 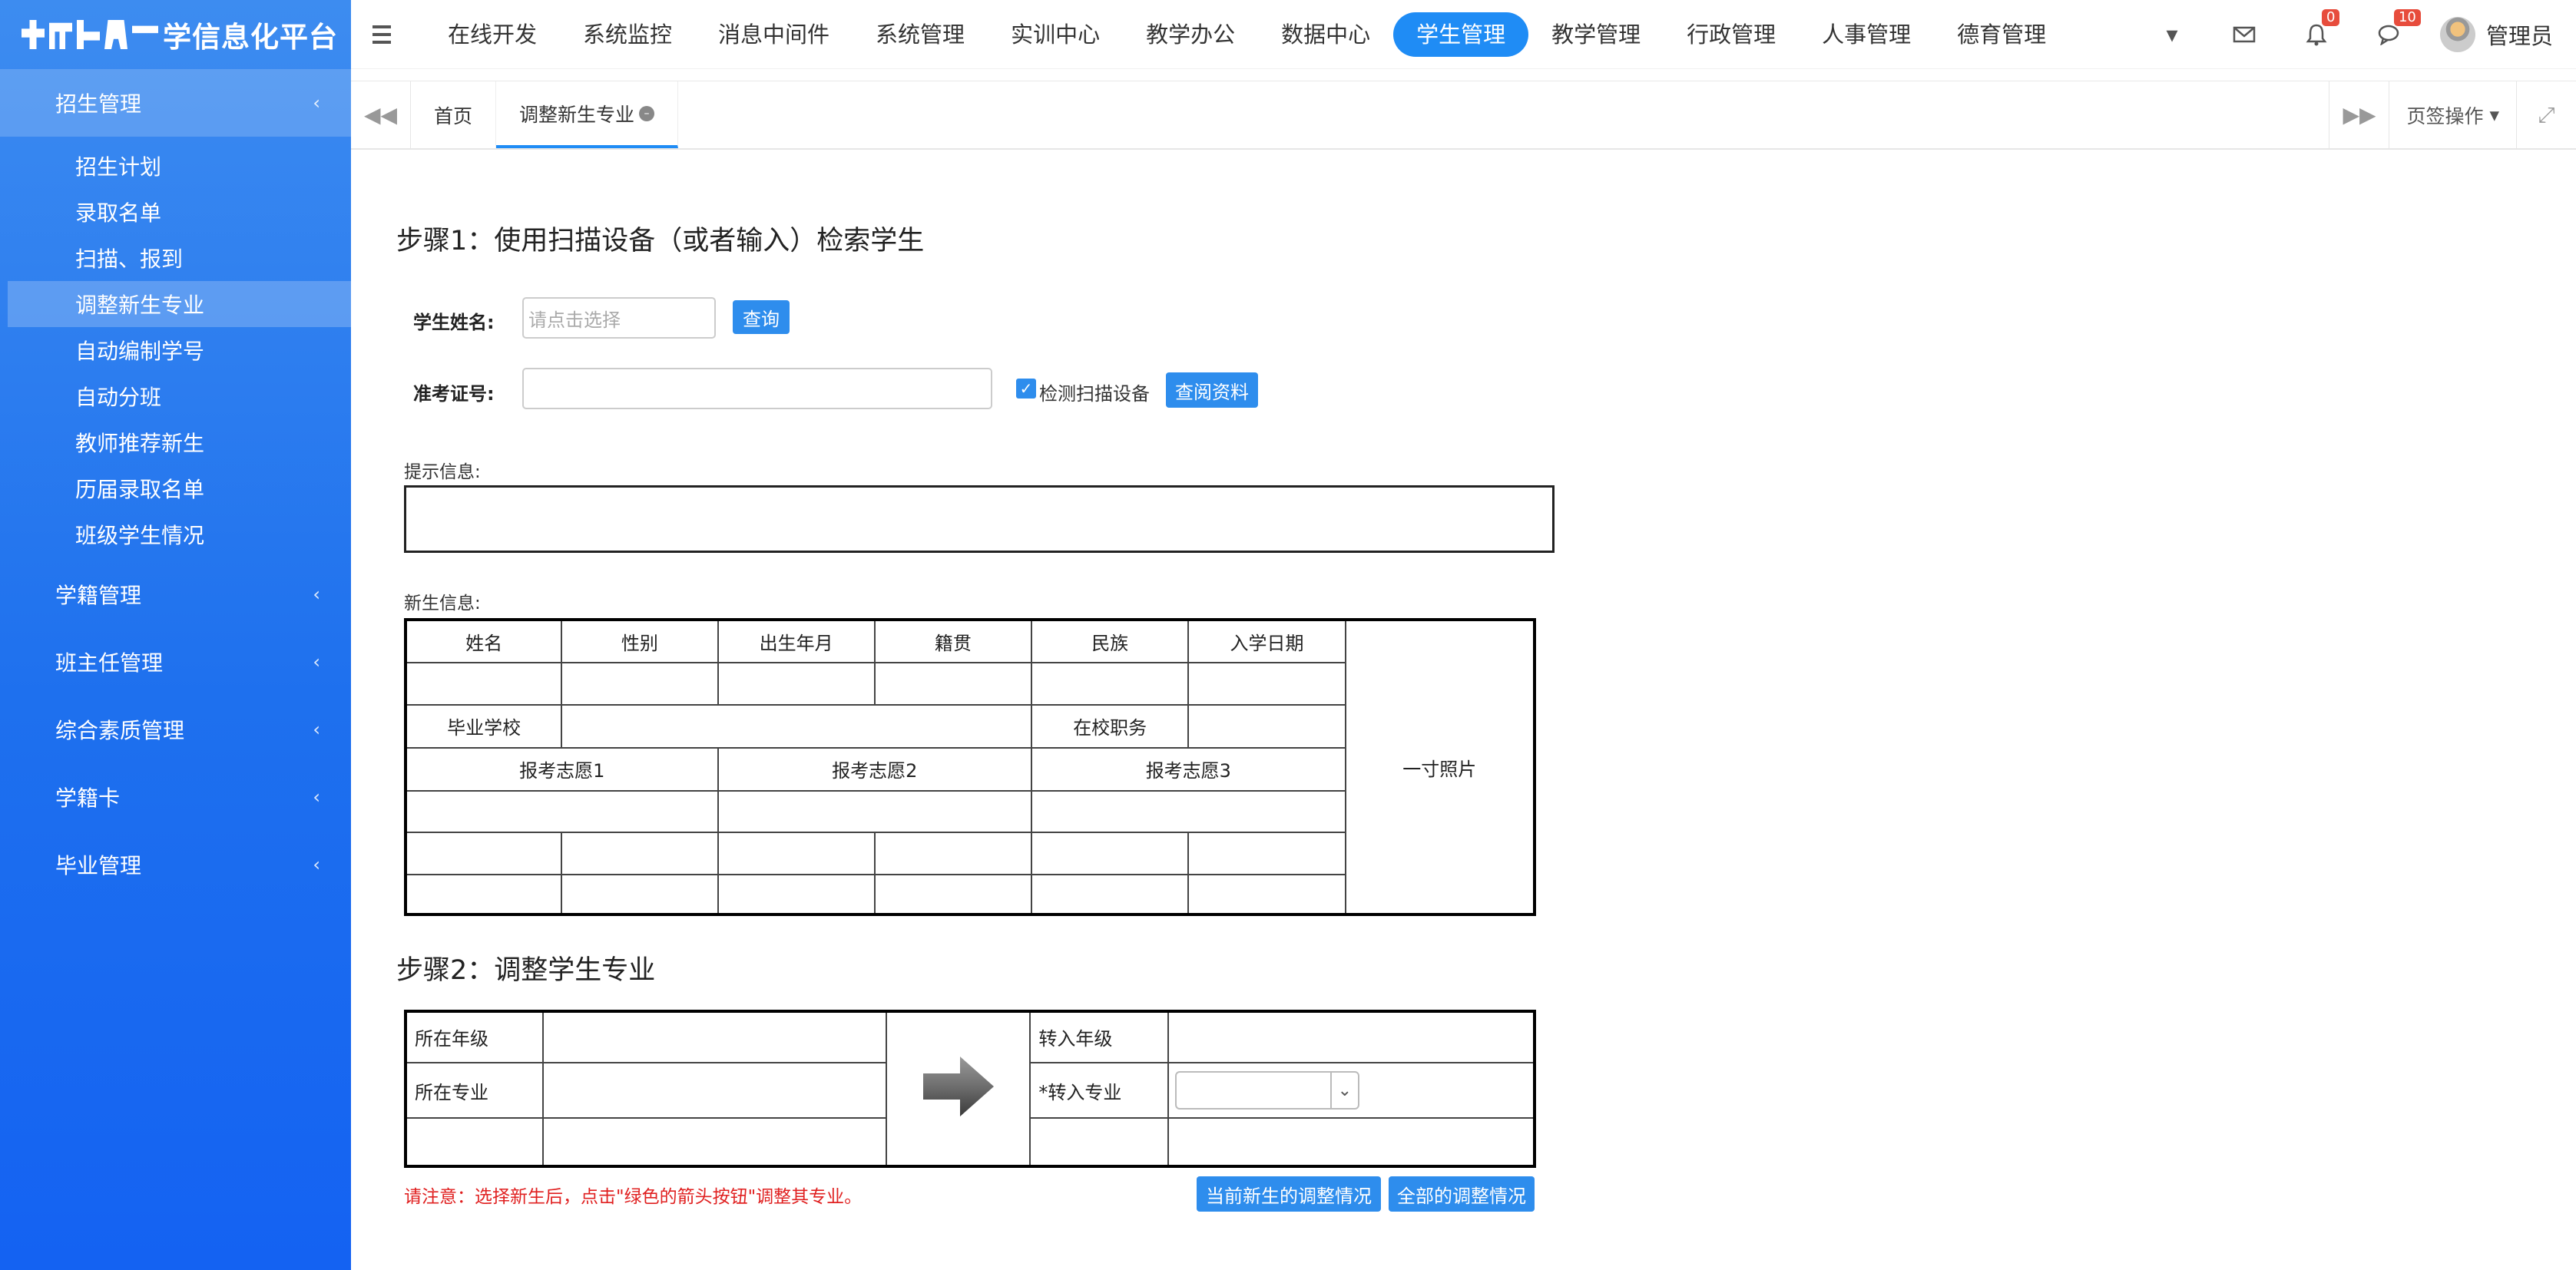 I want to click on sidebar-group-label: 学籍管理, so click(x=98, y=595).